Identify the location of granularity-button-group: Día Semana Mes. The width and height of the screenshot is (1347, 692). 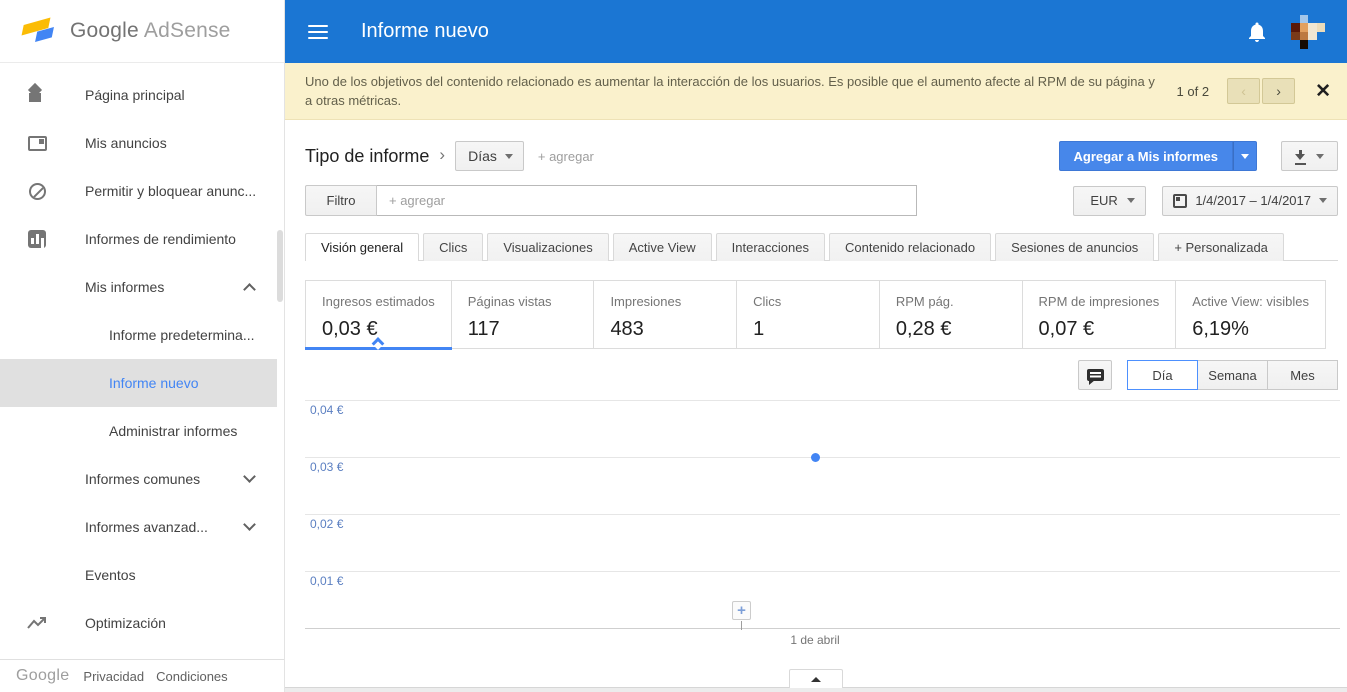
(1232, 375).